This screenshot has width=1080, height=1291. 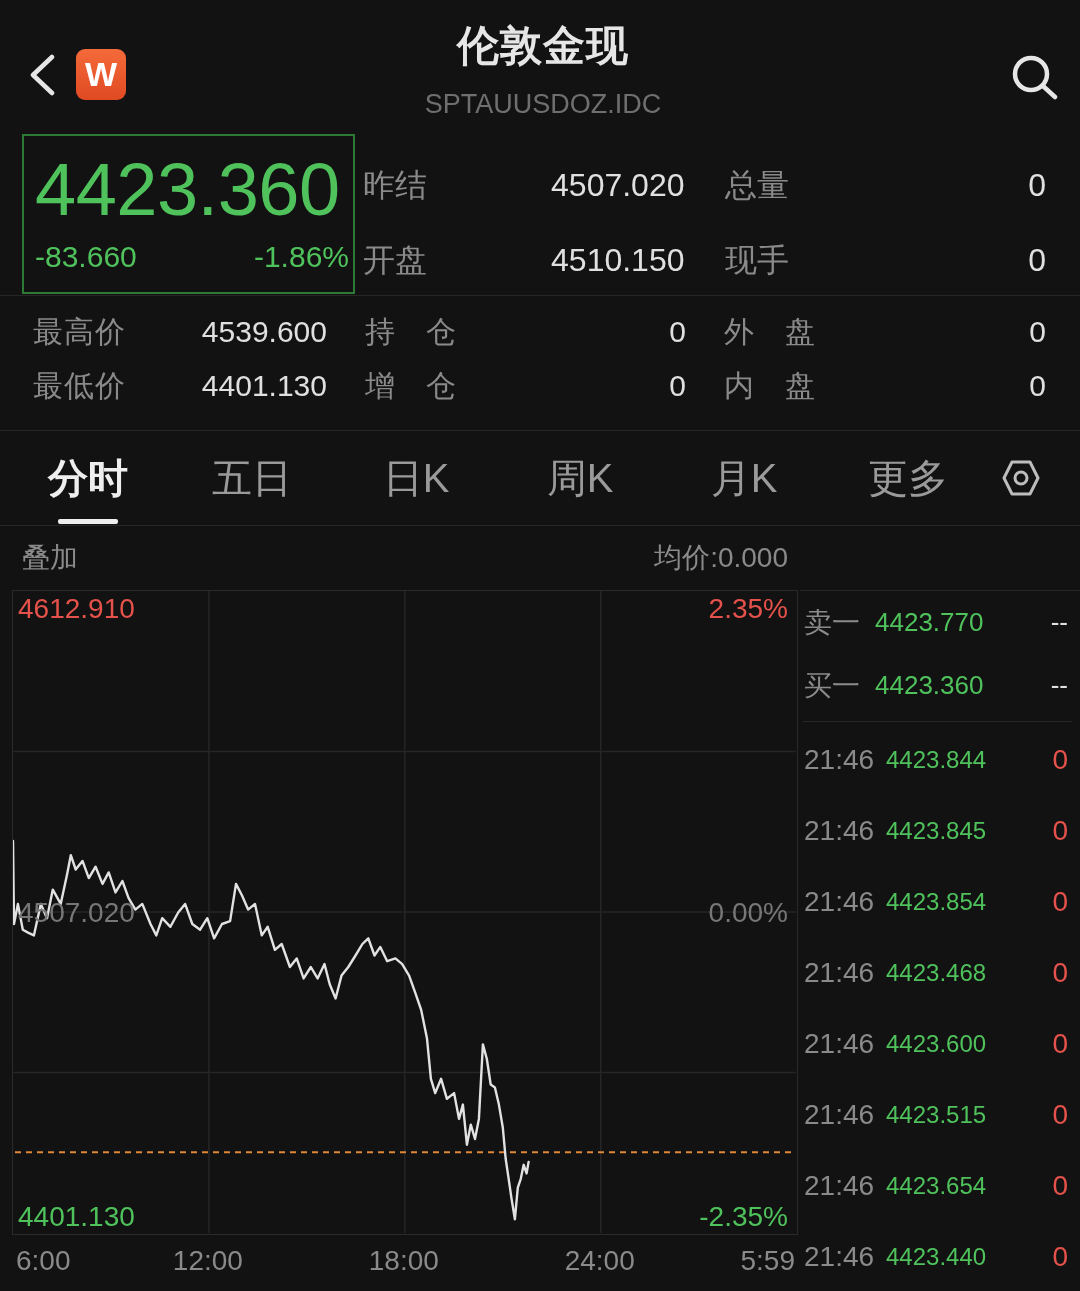 I want to click on book-price: 4423.360, so click(x=929, y=685).